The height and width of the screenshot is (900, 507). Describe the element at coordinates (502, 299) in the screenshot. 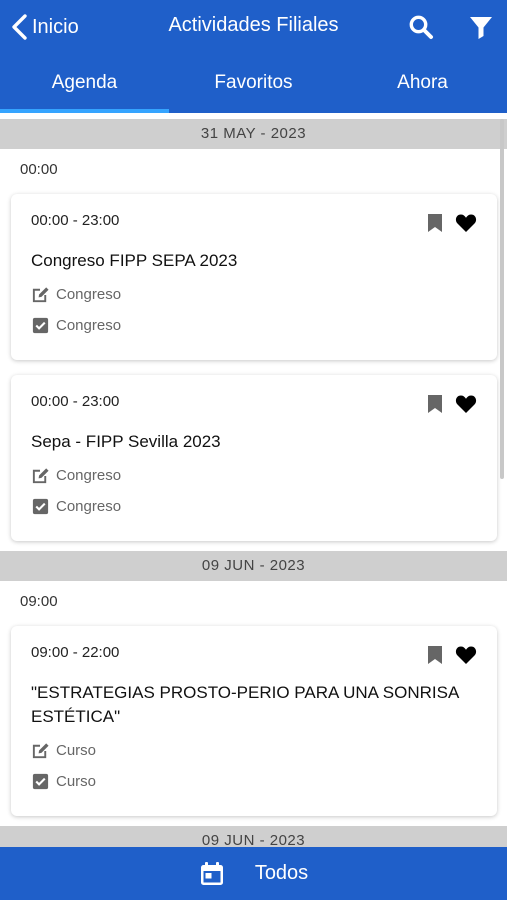

I see `scrollbar` at that location.